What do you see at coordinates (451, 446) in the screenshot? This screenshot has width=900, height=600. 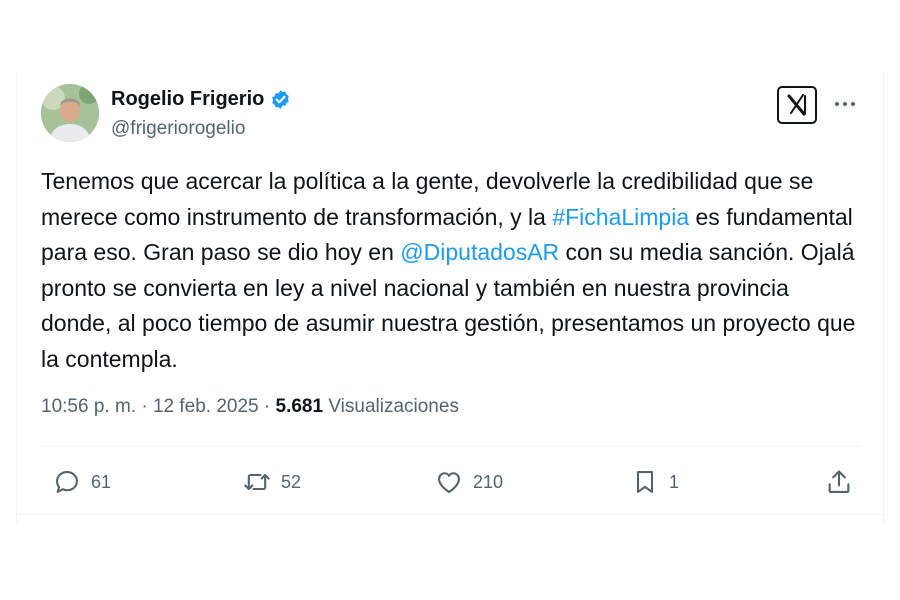 I see `divider` at bounding box center [451, 446].